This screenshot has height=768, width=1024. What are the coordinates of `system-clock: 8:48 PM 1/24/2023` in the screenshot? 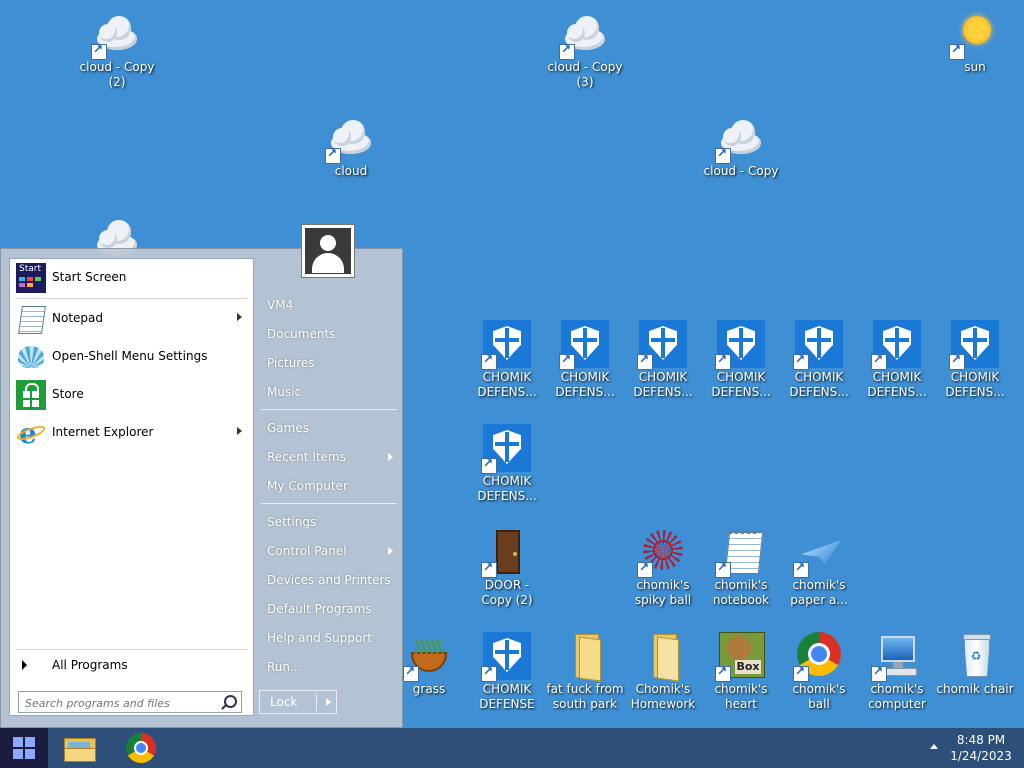 It's located at (981, 748).